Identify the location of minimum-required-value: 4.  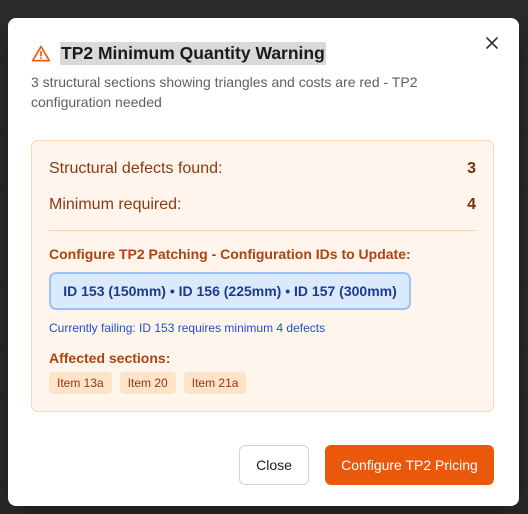
(471, 204).